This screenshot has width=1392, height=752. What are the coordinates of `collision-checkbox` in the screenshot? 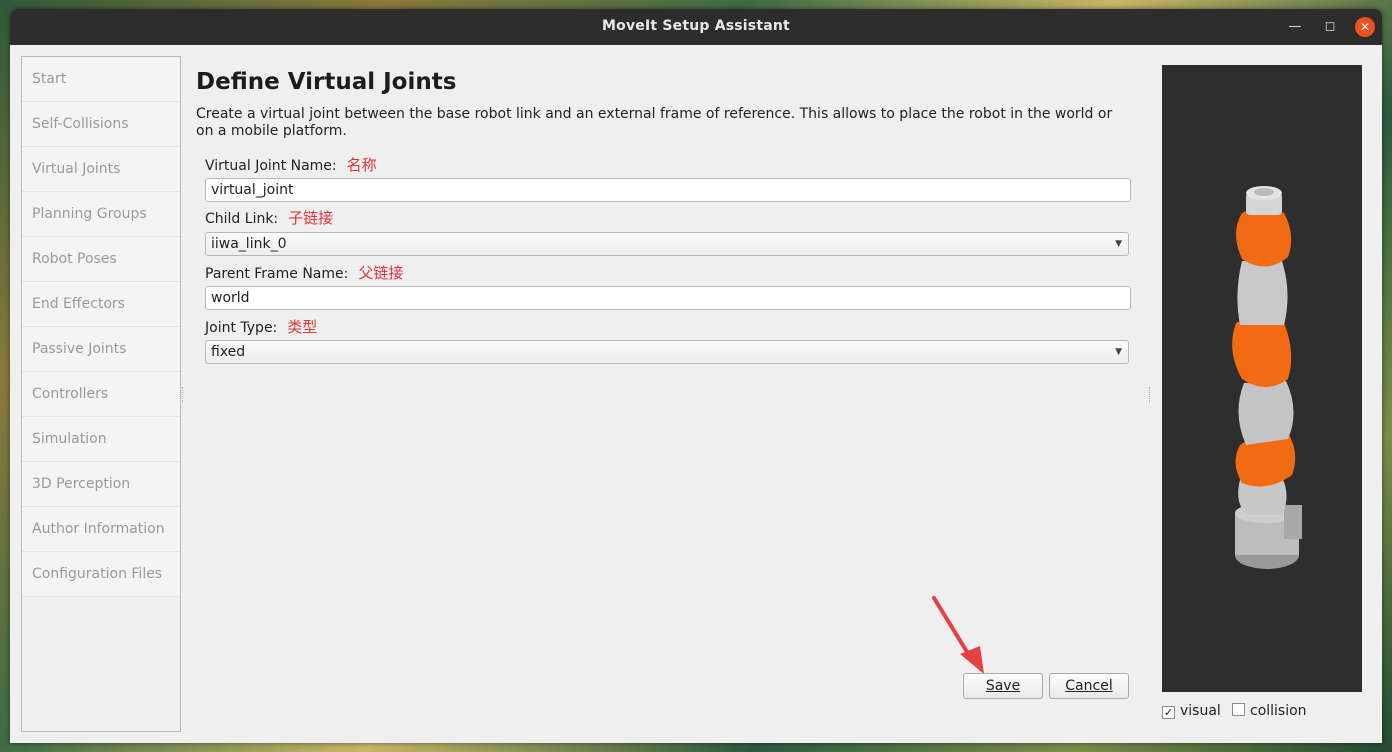 It's located at (1238, 709).